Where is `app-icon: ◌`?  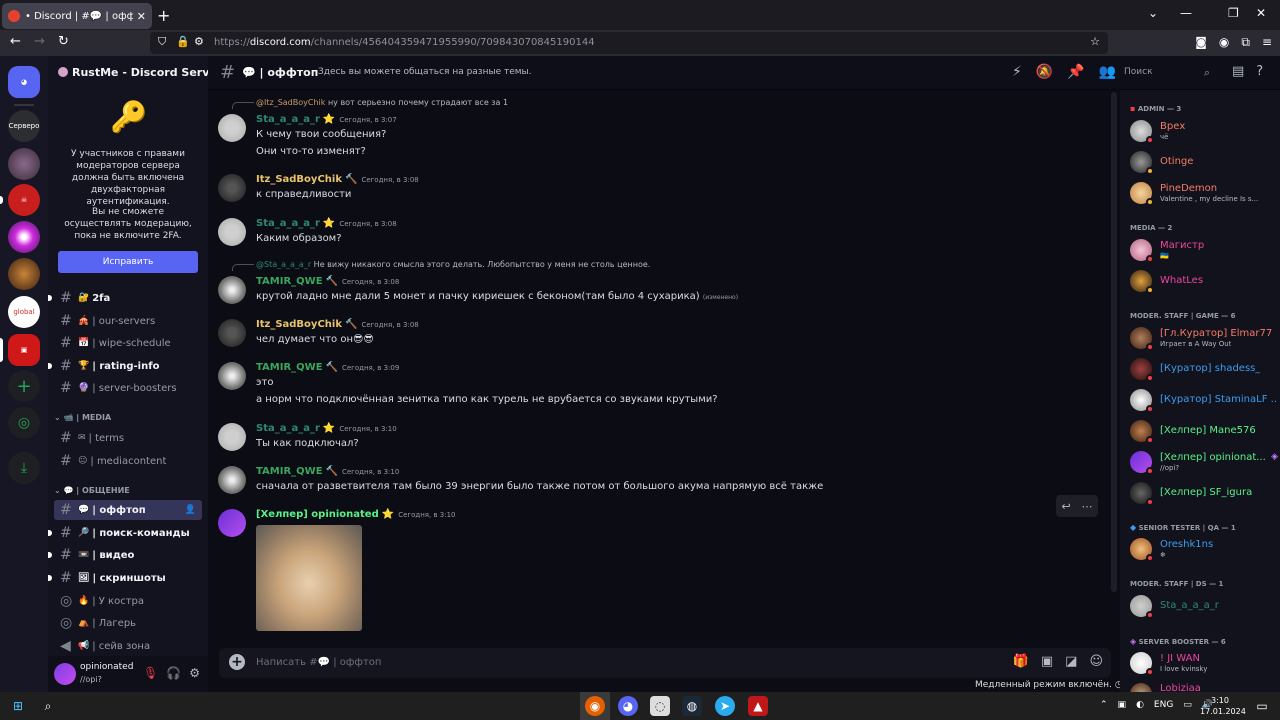 app-icon: ◌ is located at coordinates (660, 706).